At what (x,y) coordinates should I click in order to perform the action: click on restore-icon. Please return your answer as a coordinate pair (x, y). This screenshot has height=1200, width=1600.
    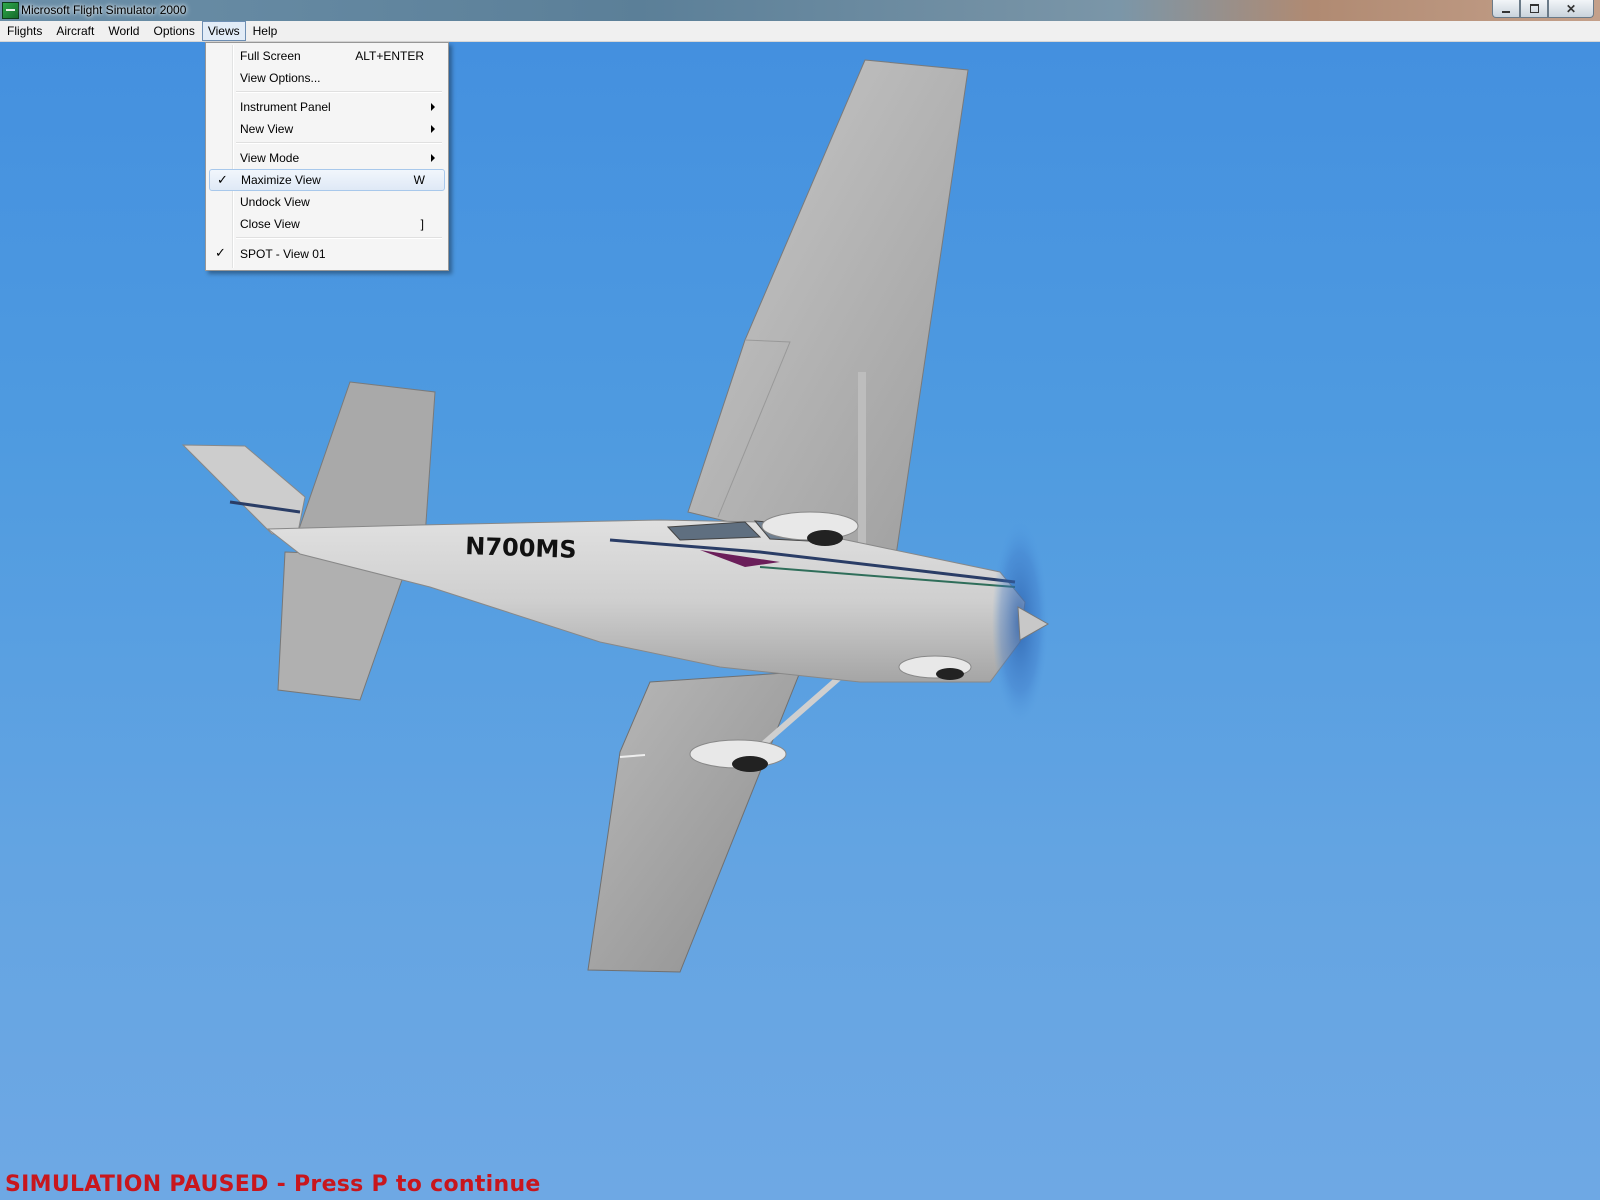
    Looking at the image, I should click on (1534, 8).